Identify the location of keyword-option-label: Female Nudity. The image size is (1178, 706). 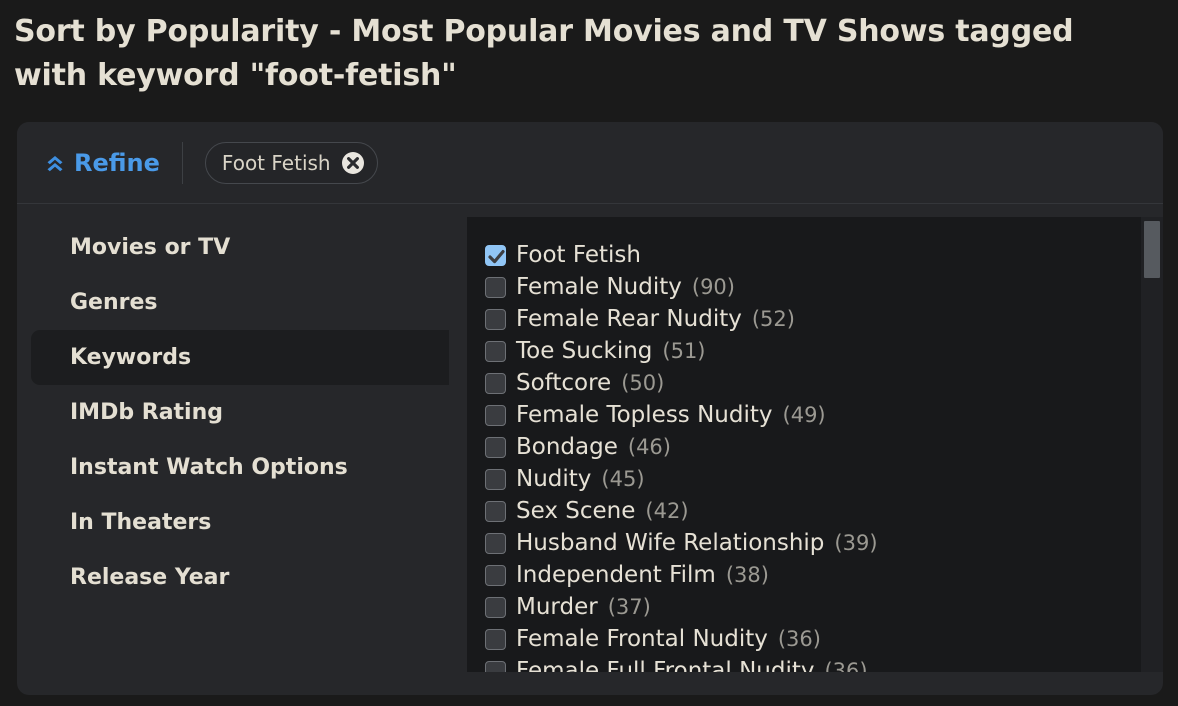
(599, 286).